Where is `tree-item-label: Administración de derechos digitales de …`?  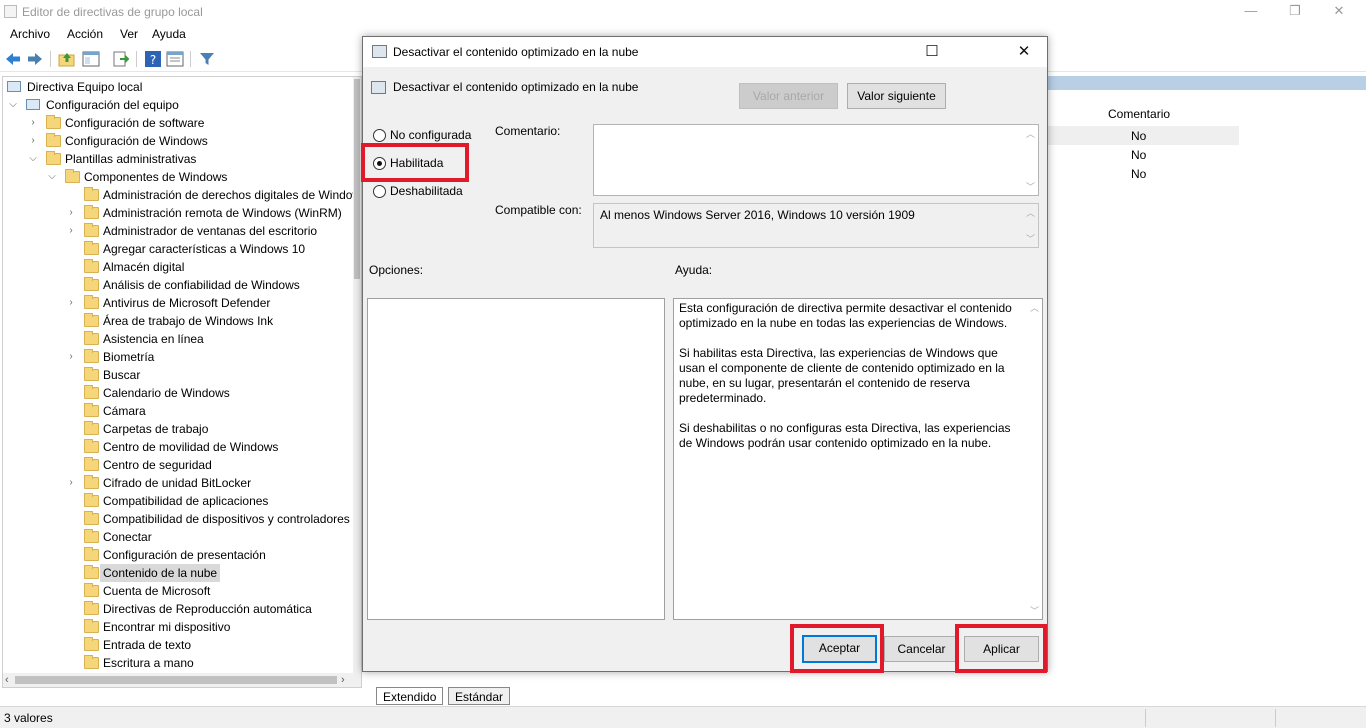 tree-item-label: Administración de derechos digitales de … is located at coordinates (232, 195).